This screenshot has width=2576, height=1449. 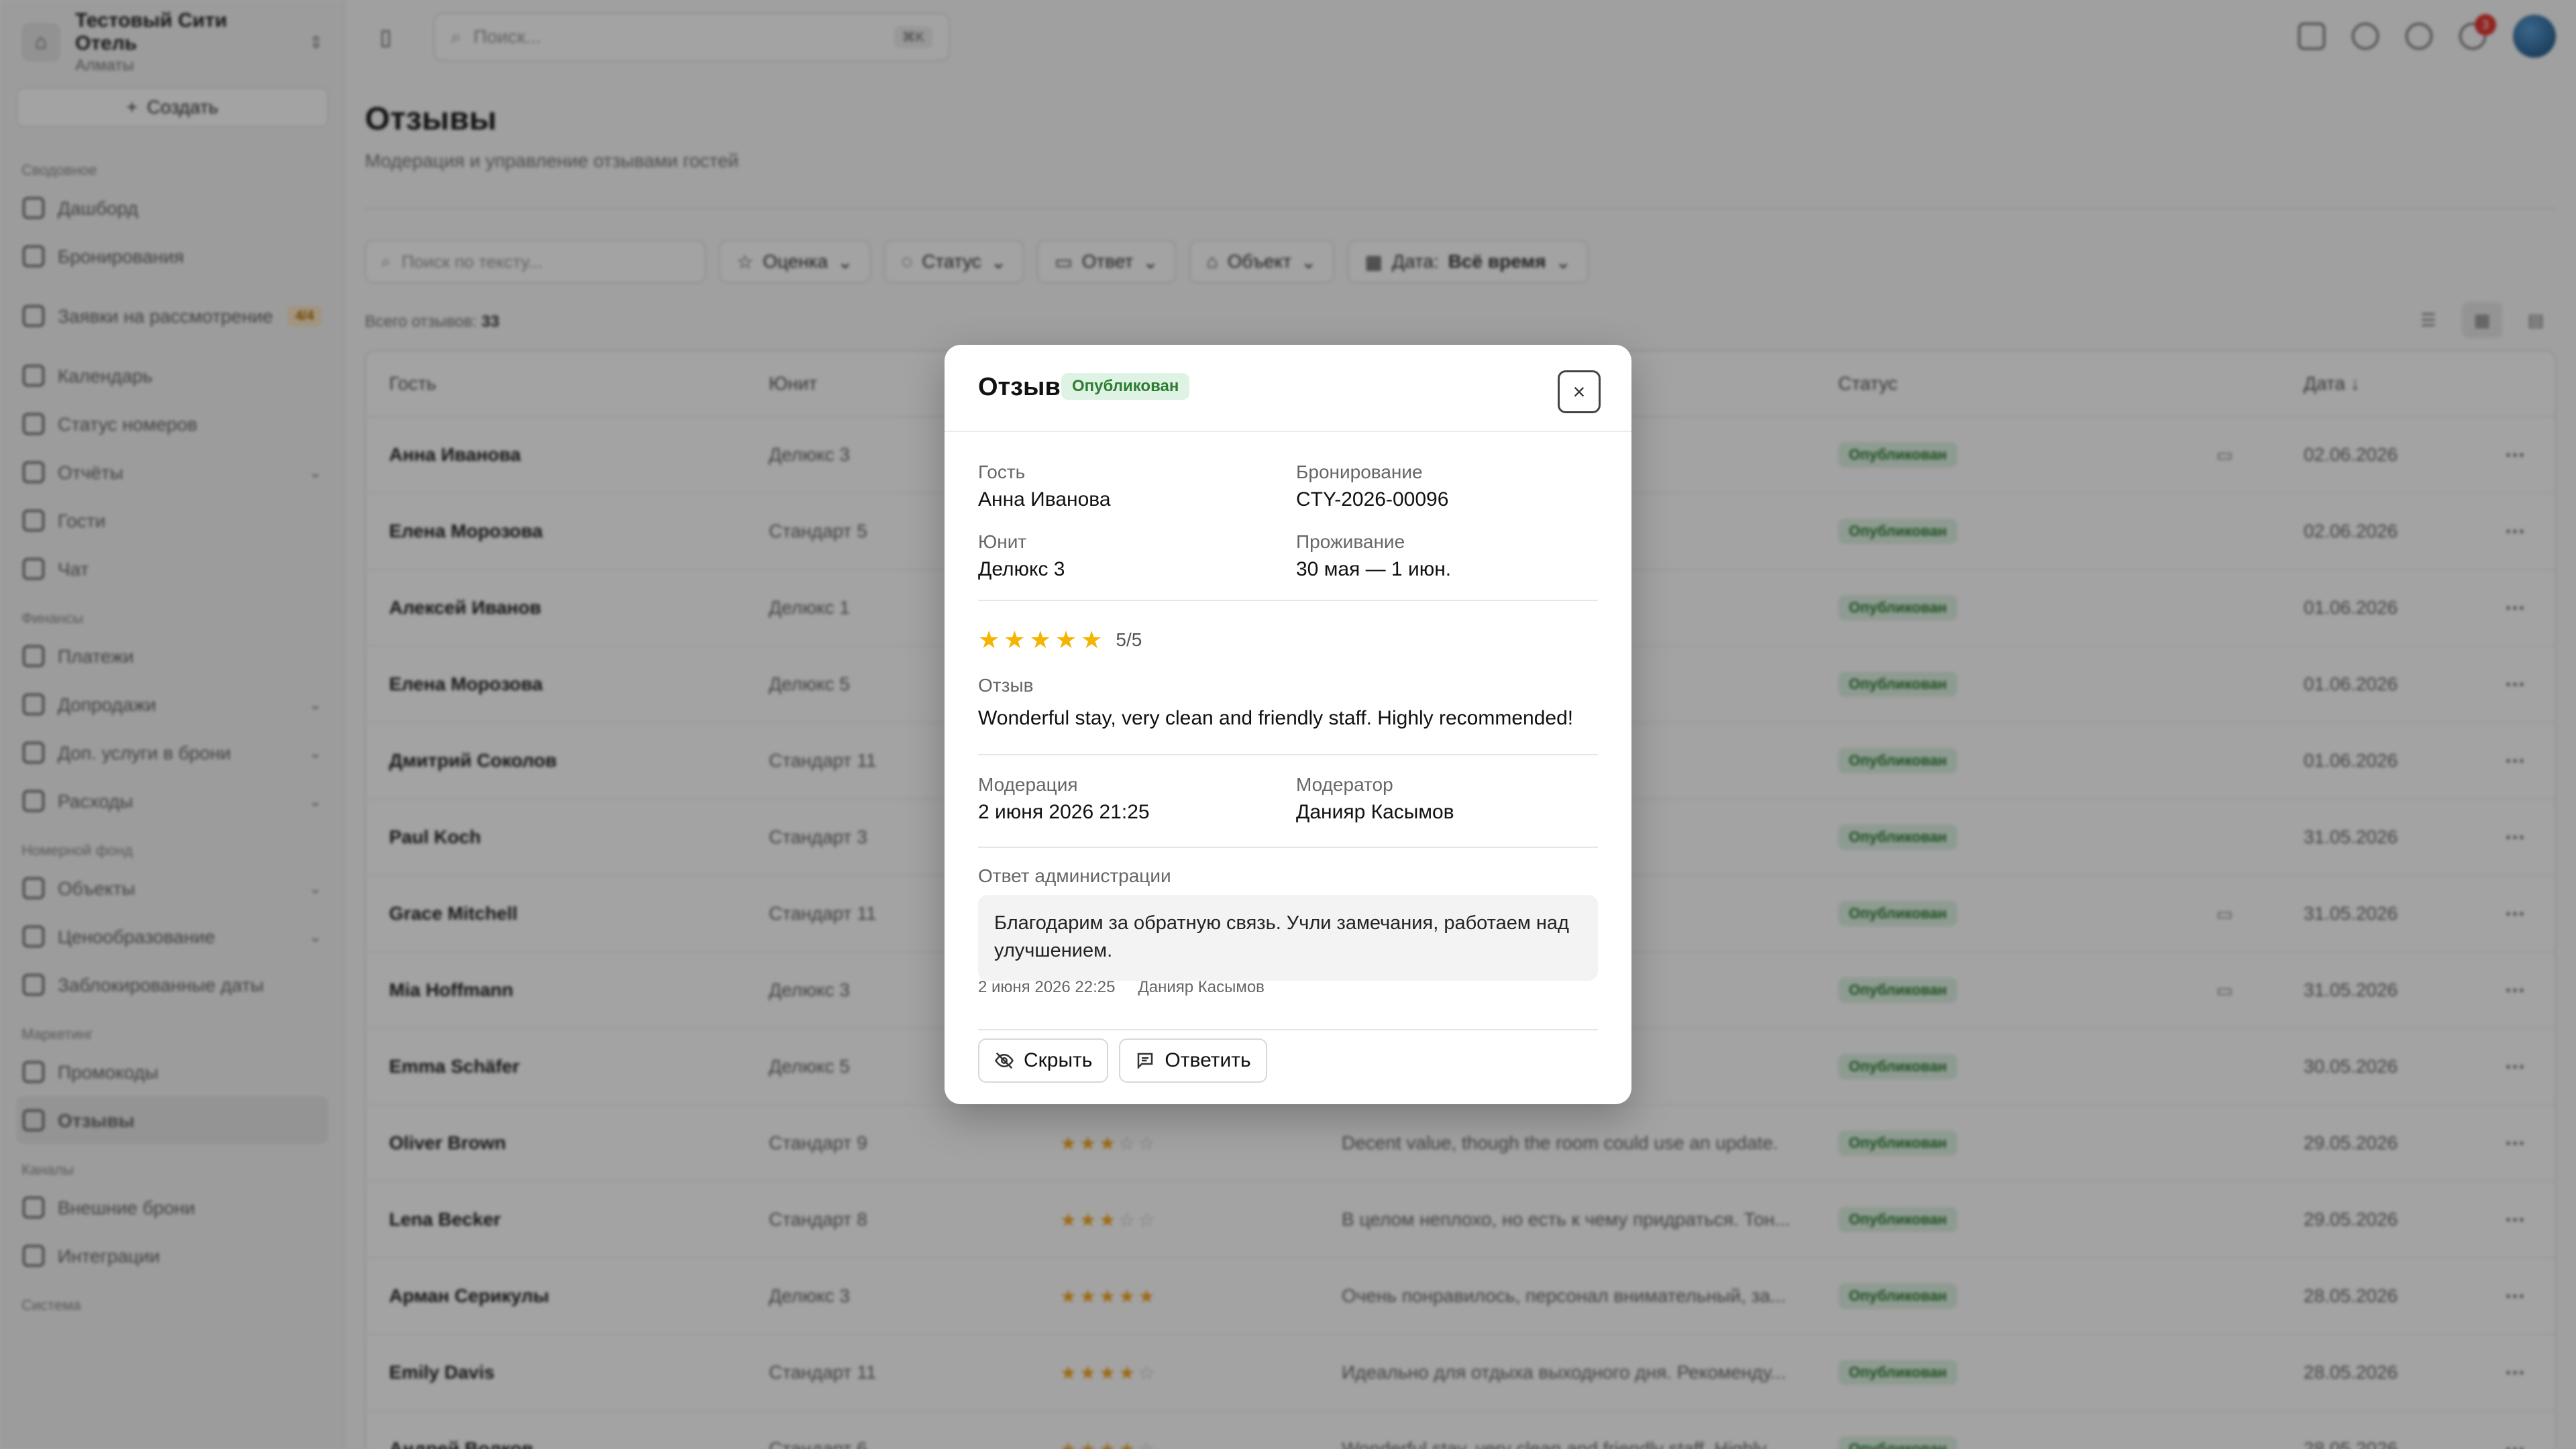 I want to click on rating: ★ ★ ★ ★ ★ 5/5, so click(x=1060, y=640).